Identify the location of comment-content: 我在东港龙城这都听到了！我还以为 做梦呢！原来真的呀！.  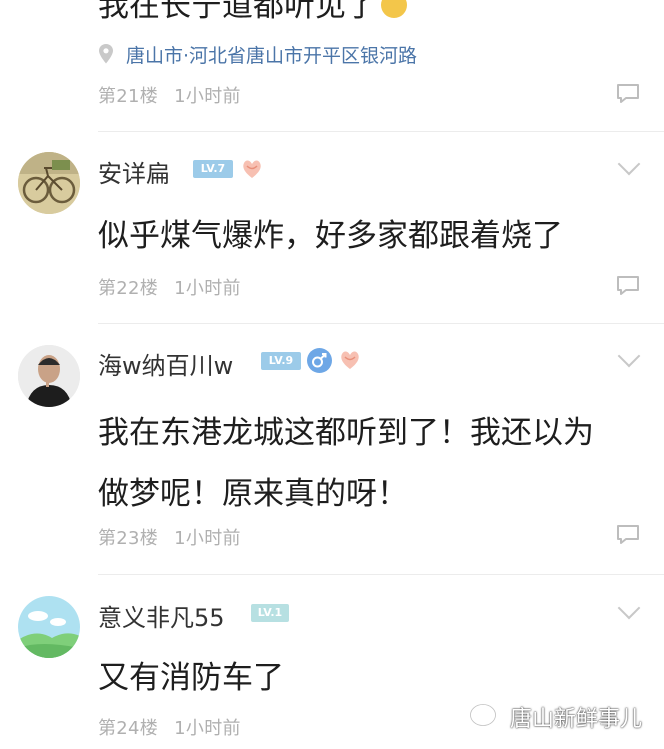
(346, 464).